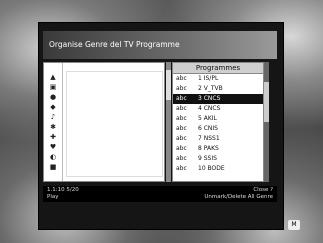  I want to click on footer-unmark-hint: Unmark/Delete All Genre, so click(238, 197).